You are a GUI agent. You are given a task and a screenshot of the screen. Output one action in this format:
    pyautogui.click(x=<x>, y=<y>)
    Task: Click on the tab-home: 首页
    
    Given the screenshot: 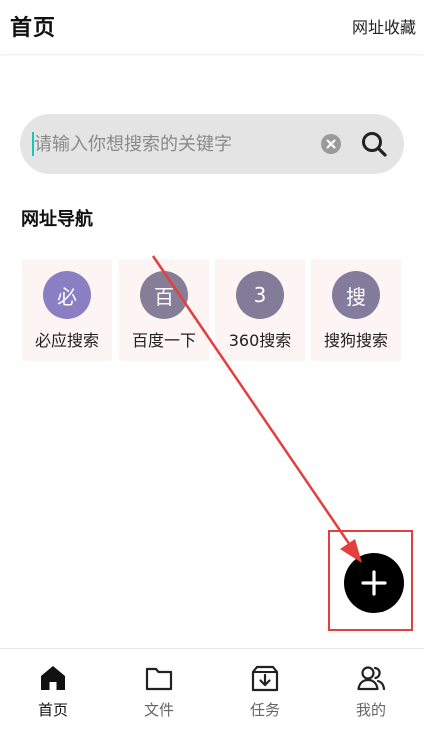 What is the action you would take?
    pyautogui.click(x=53, y=689)
    